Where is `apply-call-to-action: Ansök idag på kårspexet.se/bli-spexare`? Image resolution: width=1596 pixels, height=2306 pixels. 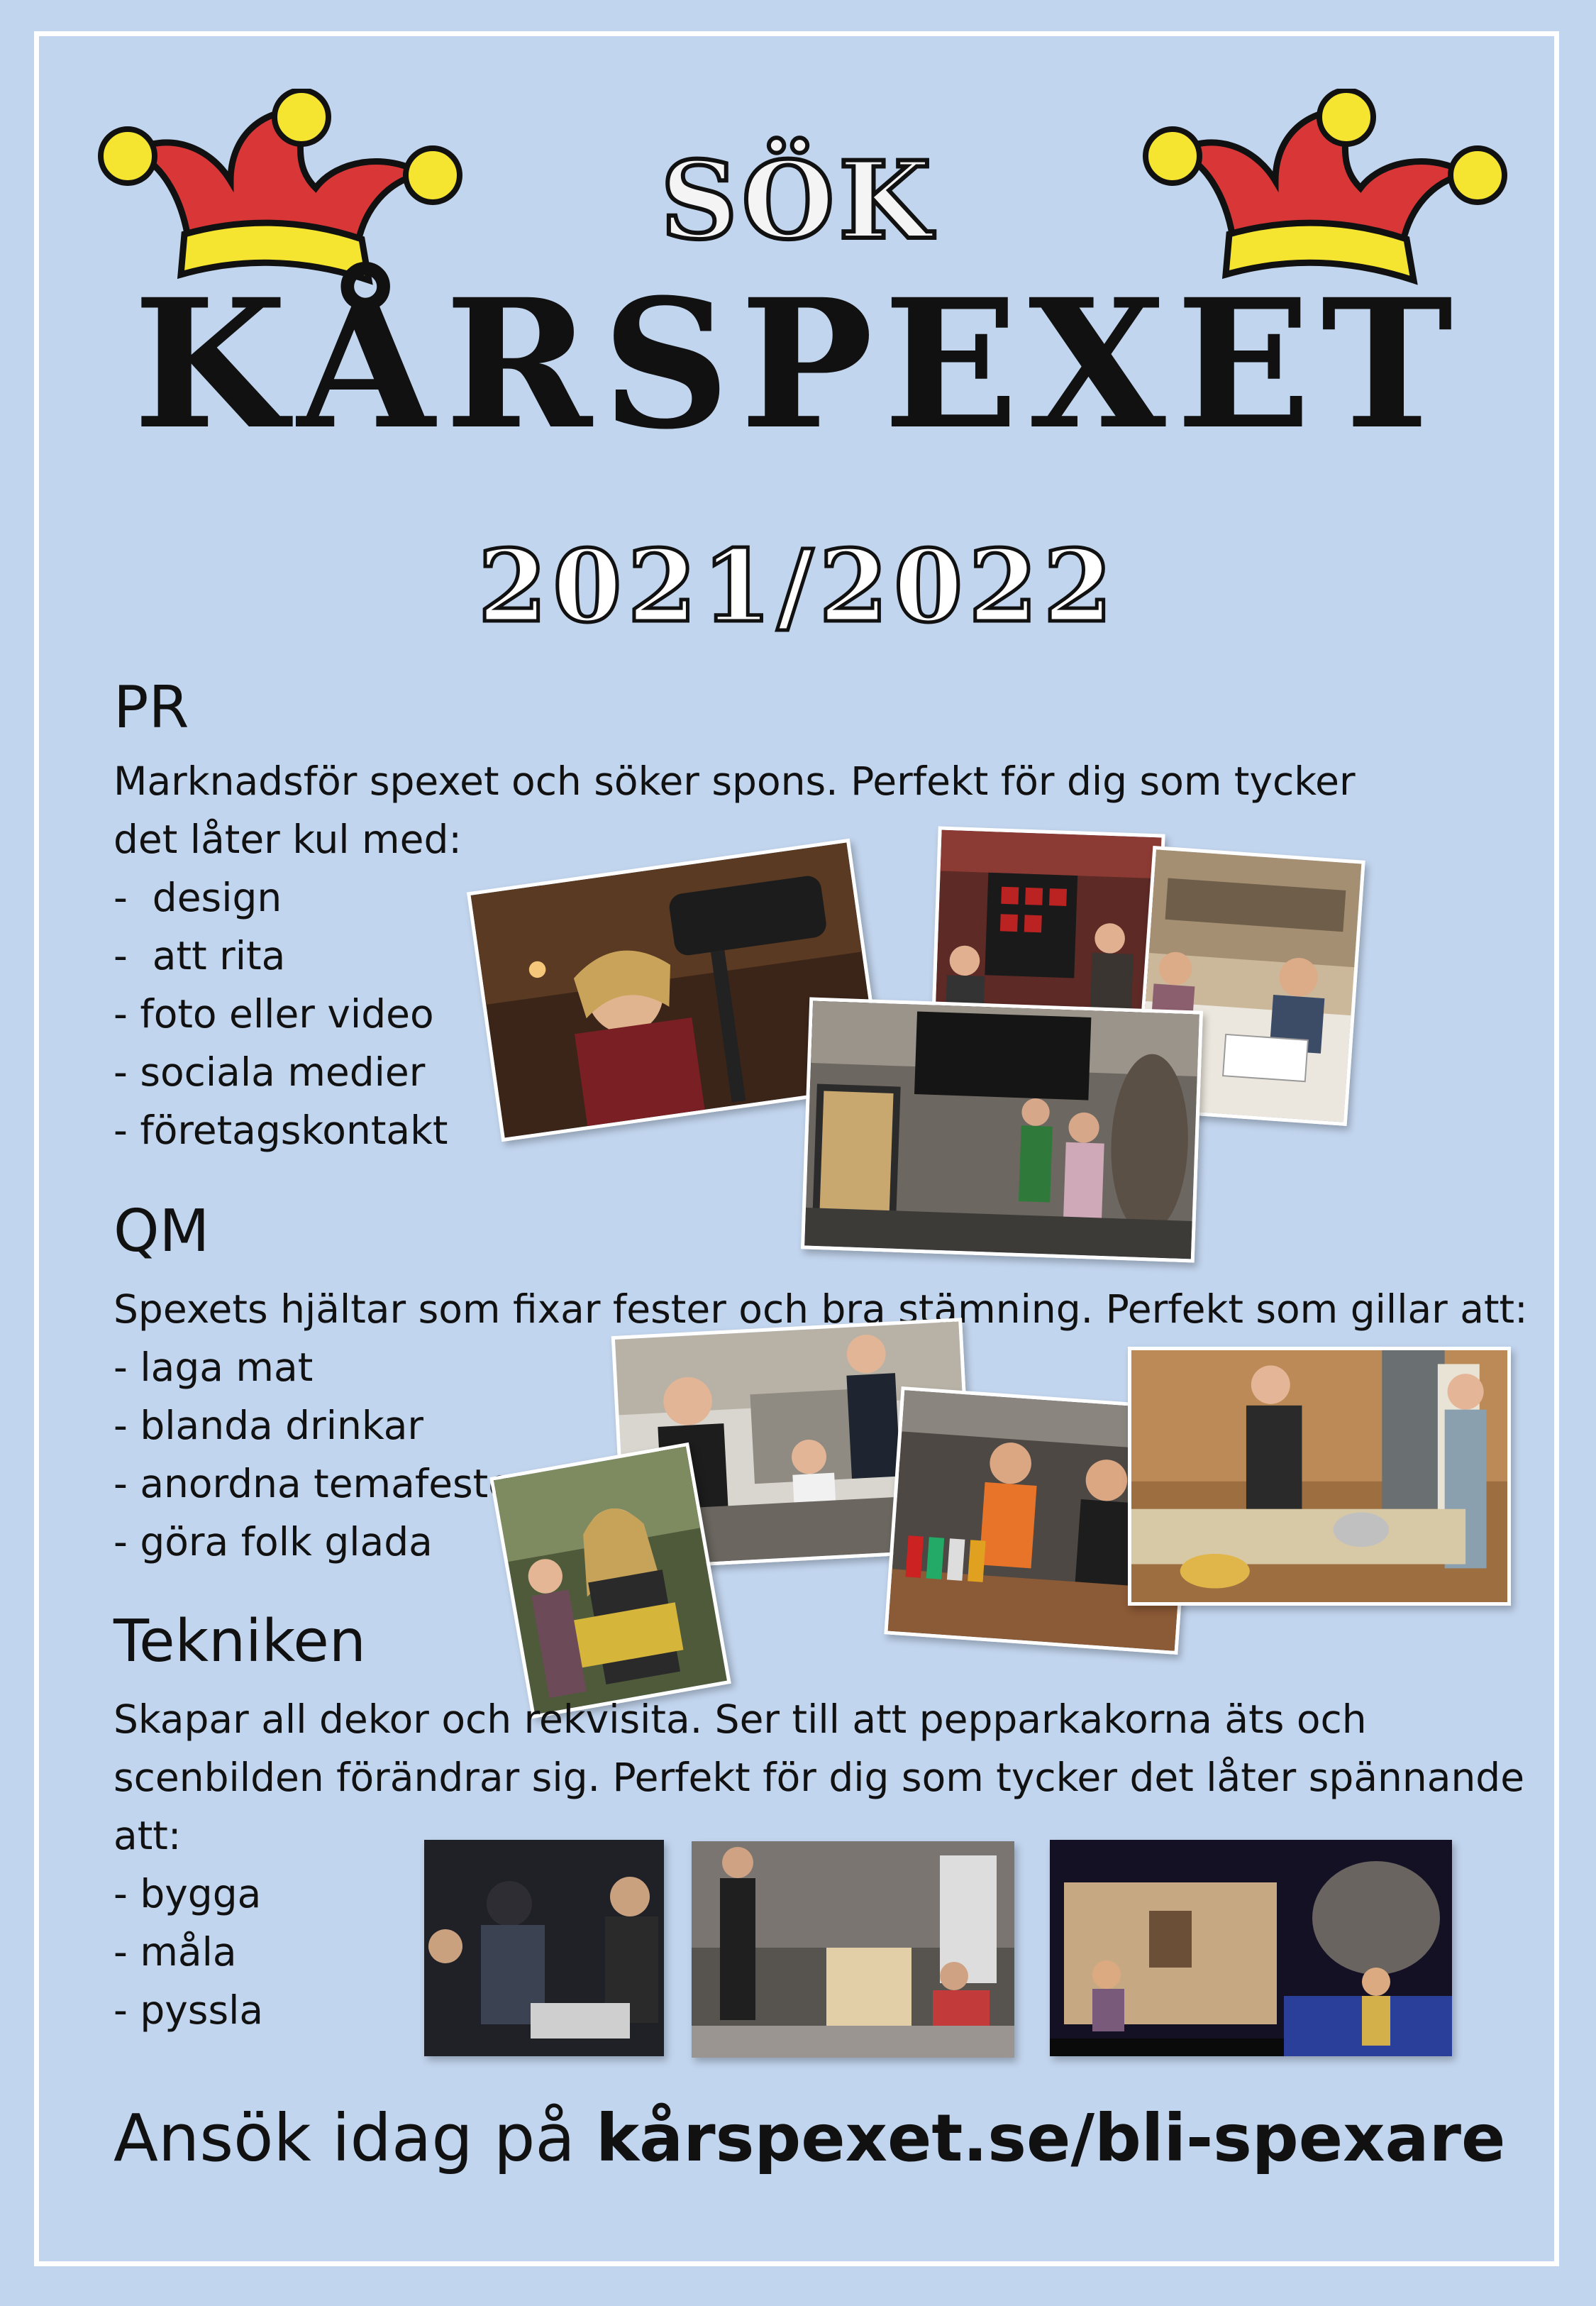
apply-call-to-action: Ansök idag på kårspexet.se/bli-spexare is located at coordinates (809, 2138).